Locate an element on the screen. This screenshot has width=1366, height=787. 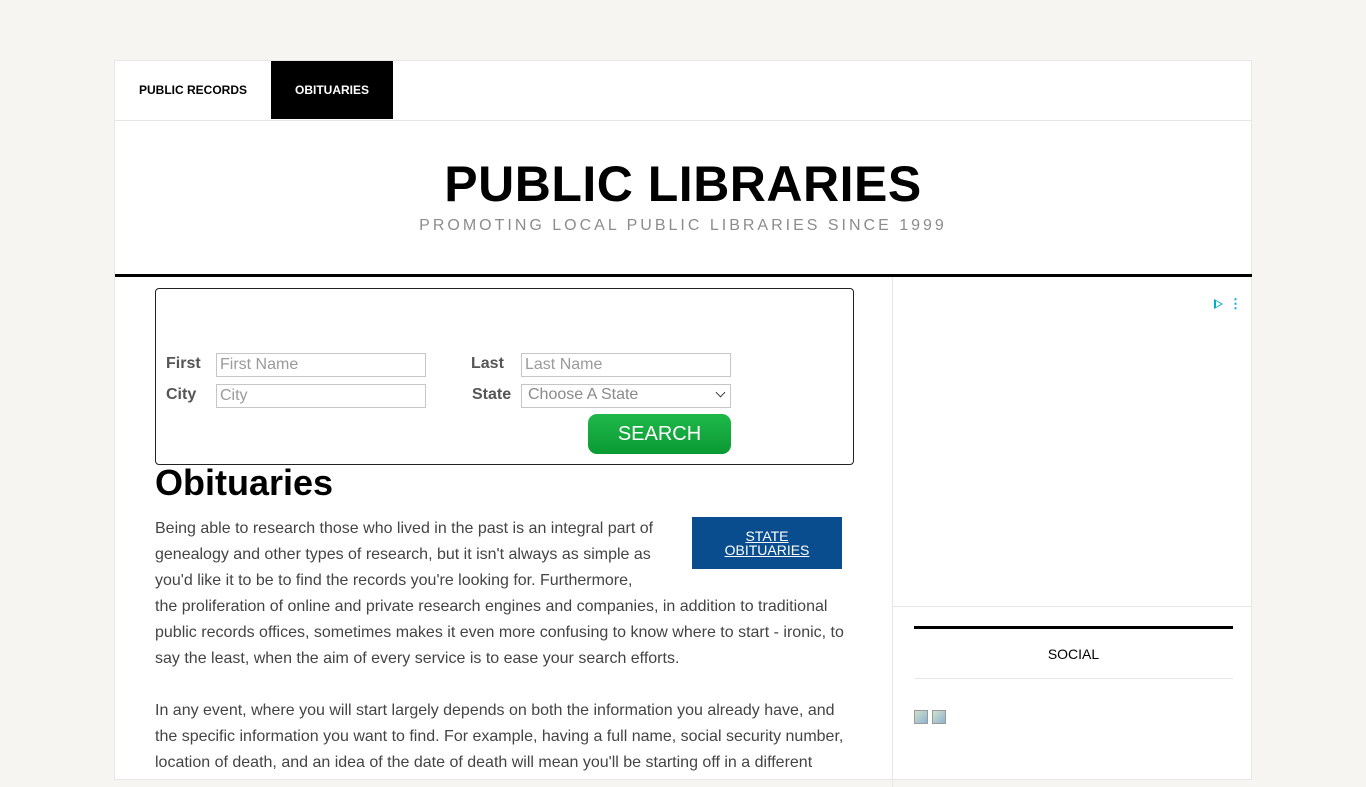
nav-obituaries: OBITUARIES is located at coordinates (332, 90).